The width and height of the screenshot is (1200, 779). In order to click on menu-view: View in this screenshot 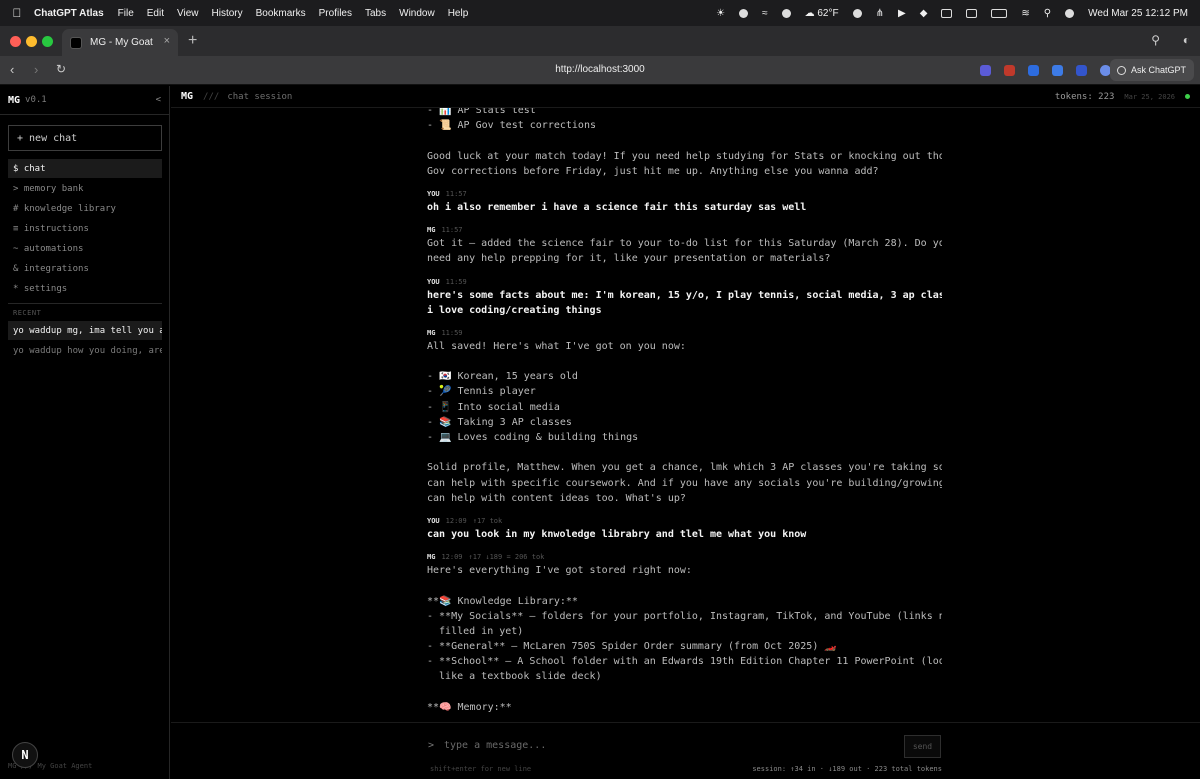, I will do `click(188, 13)`.